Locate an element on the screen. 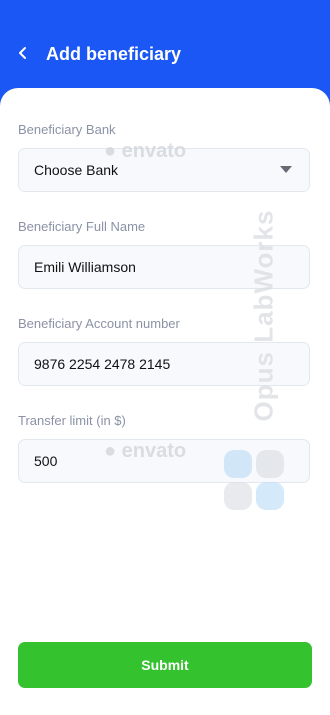 The width and height of the screenshot is (330, 715). transfer-limit-input: 500 is located at coordinates (164, 461).